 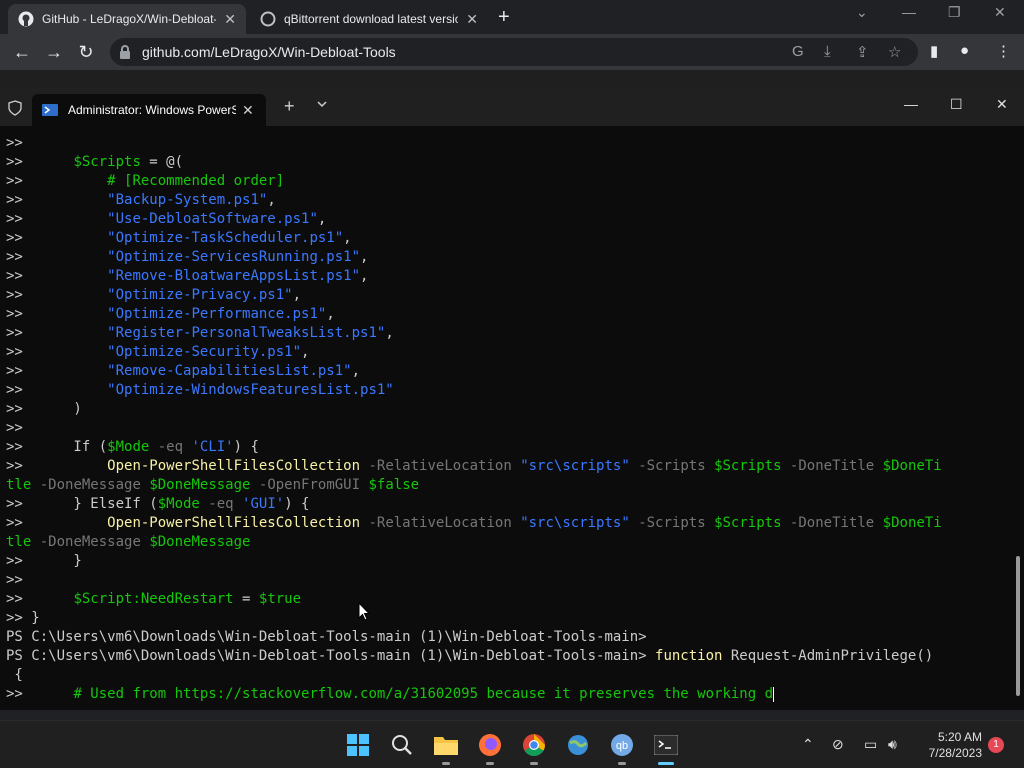 What do you see at coordinates (446, 747) in the screenshot?
I see `file-explorer-icon` at bounding box center [446, 747].